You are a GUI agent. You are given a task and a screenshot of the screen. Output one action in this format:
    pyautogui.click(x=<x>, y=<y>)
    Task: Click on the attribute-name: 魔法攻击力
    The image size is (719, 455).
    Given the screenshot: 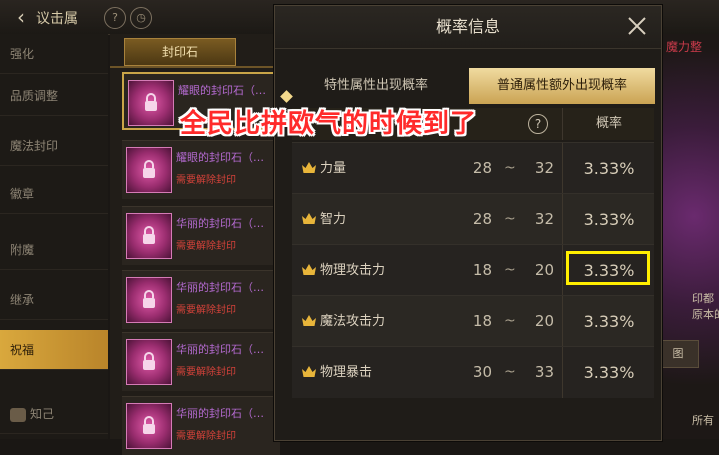 What is the action you would take?
    pyautogui.click(x=353, y=321)
    